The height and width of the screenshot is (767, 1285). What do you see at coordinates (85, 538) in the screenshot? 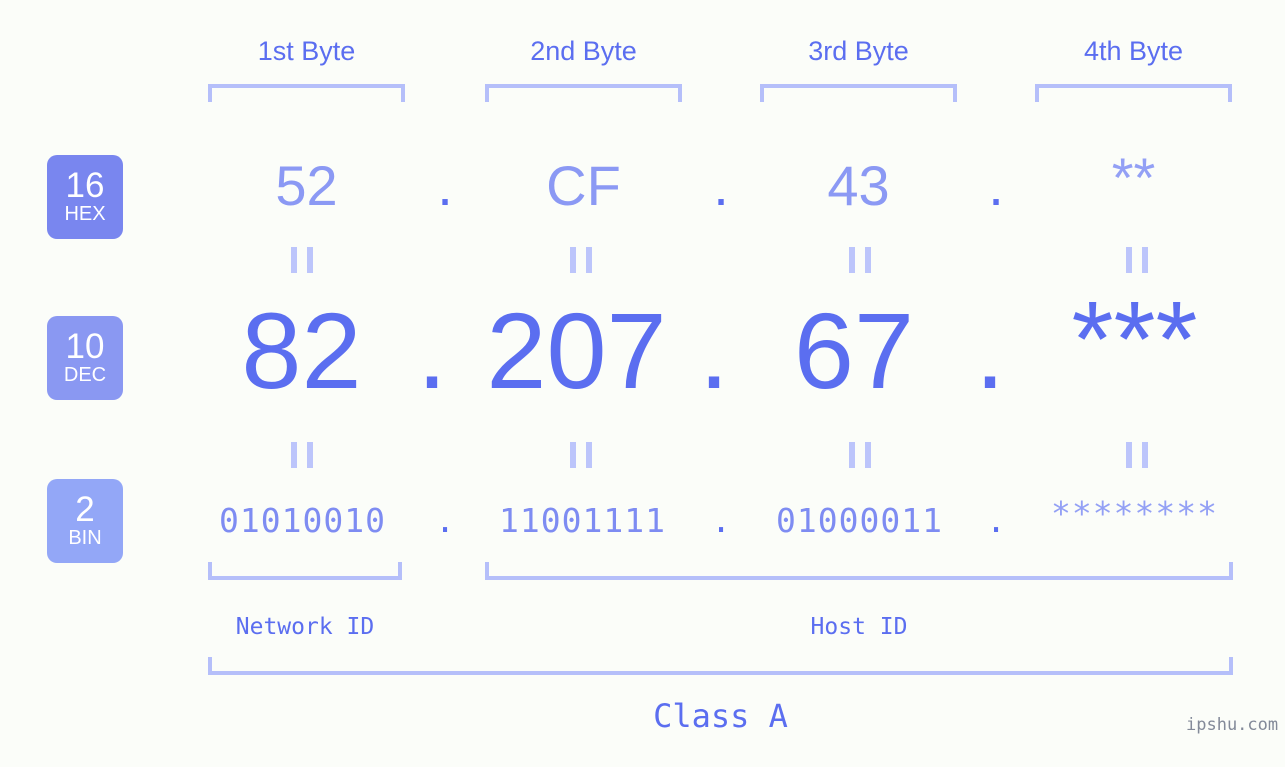
I see `base-badge-bin-abbr: BIN` at bounding box center [85, 538].